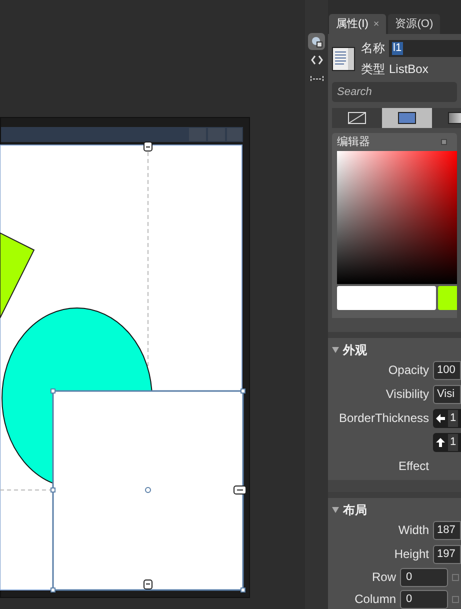 This screenshot has height=609, width=461. I want to click on value-field: 197, so click(447, 554).